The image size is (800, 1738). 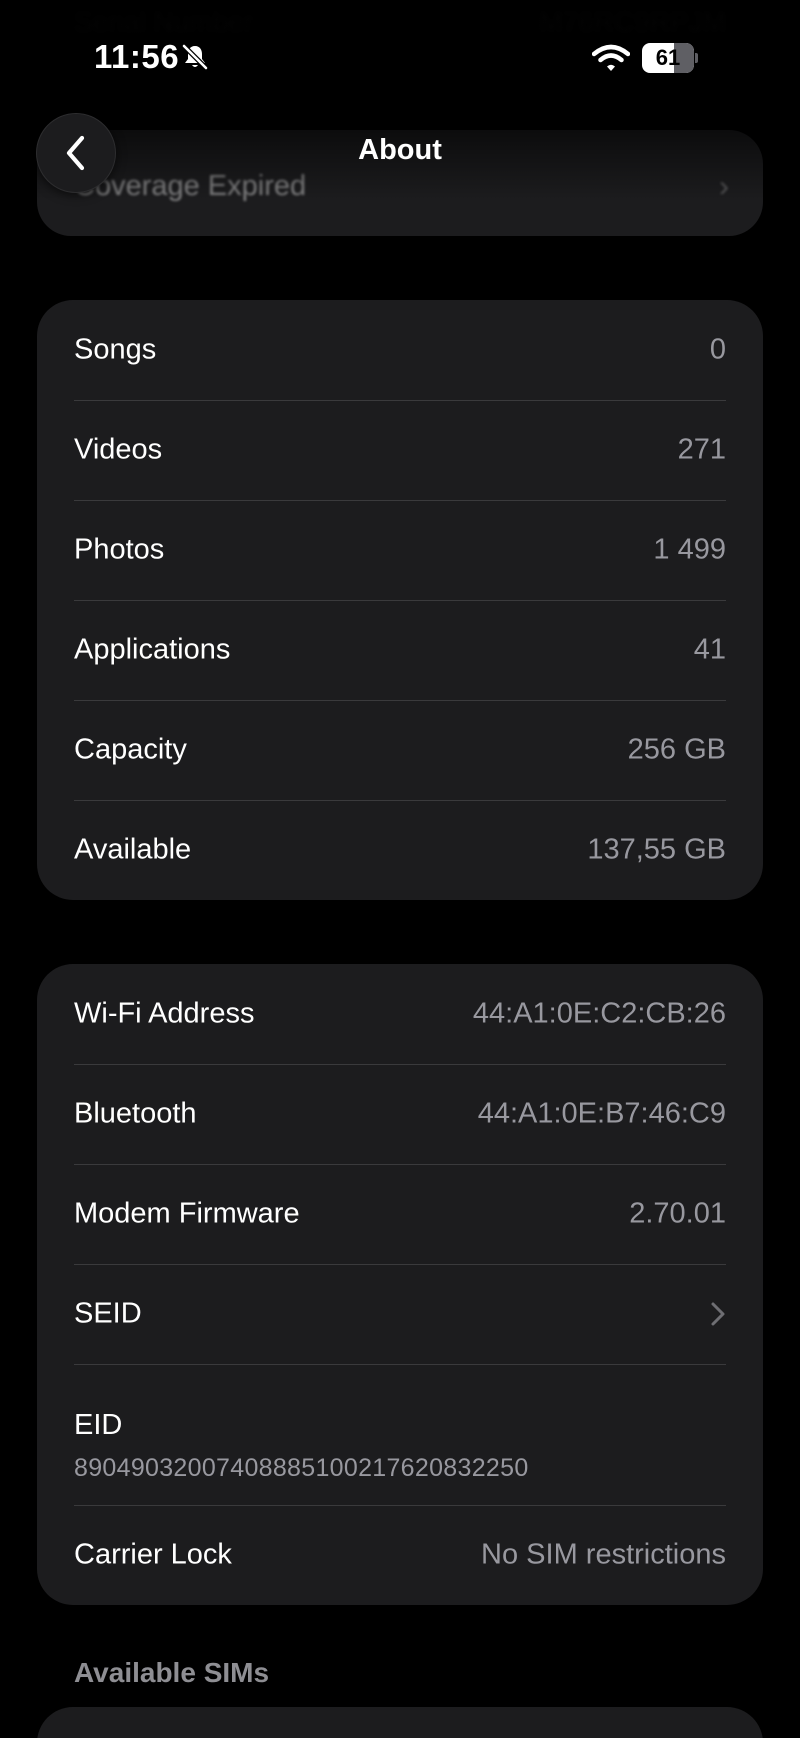 What do you see at coordinates (599, 1013) in the screenshot?
I see `wifi-address-value: 44:A1:0E:C2:CB:26` at bounding box center [599, 1013].